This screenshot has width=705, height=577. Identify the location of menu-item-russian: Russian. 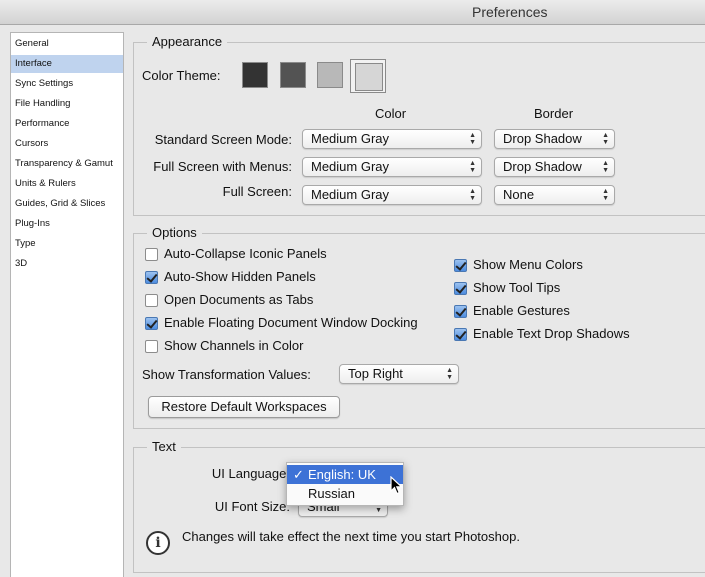
(345, 493).